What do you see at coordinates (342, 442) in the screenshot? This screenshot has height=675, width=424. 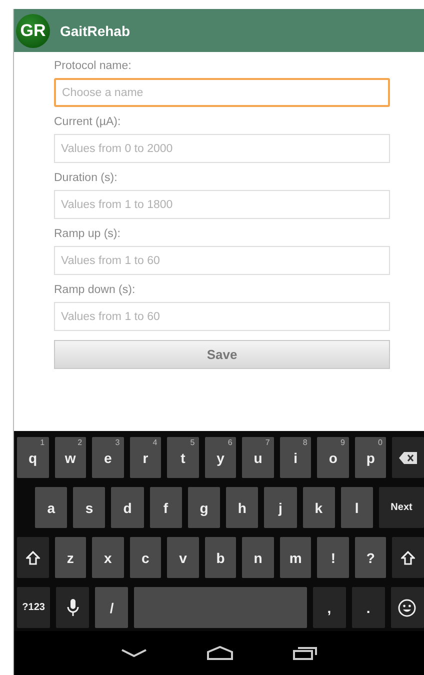 I see `key-hint: 9` at bounding box center [342, 442].